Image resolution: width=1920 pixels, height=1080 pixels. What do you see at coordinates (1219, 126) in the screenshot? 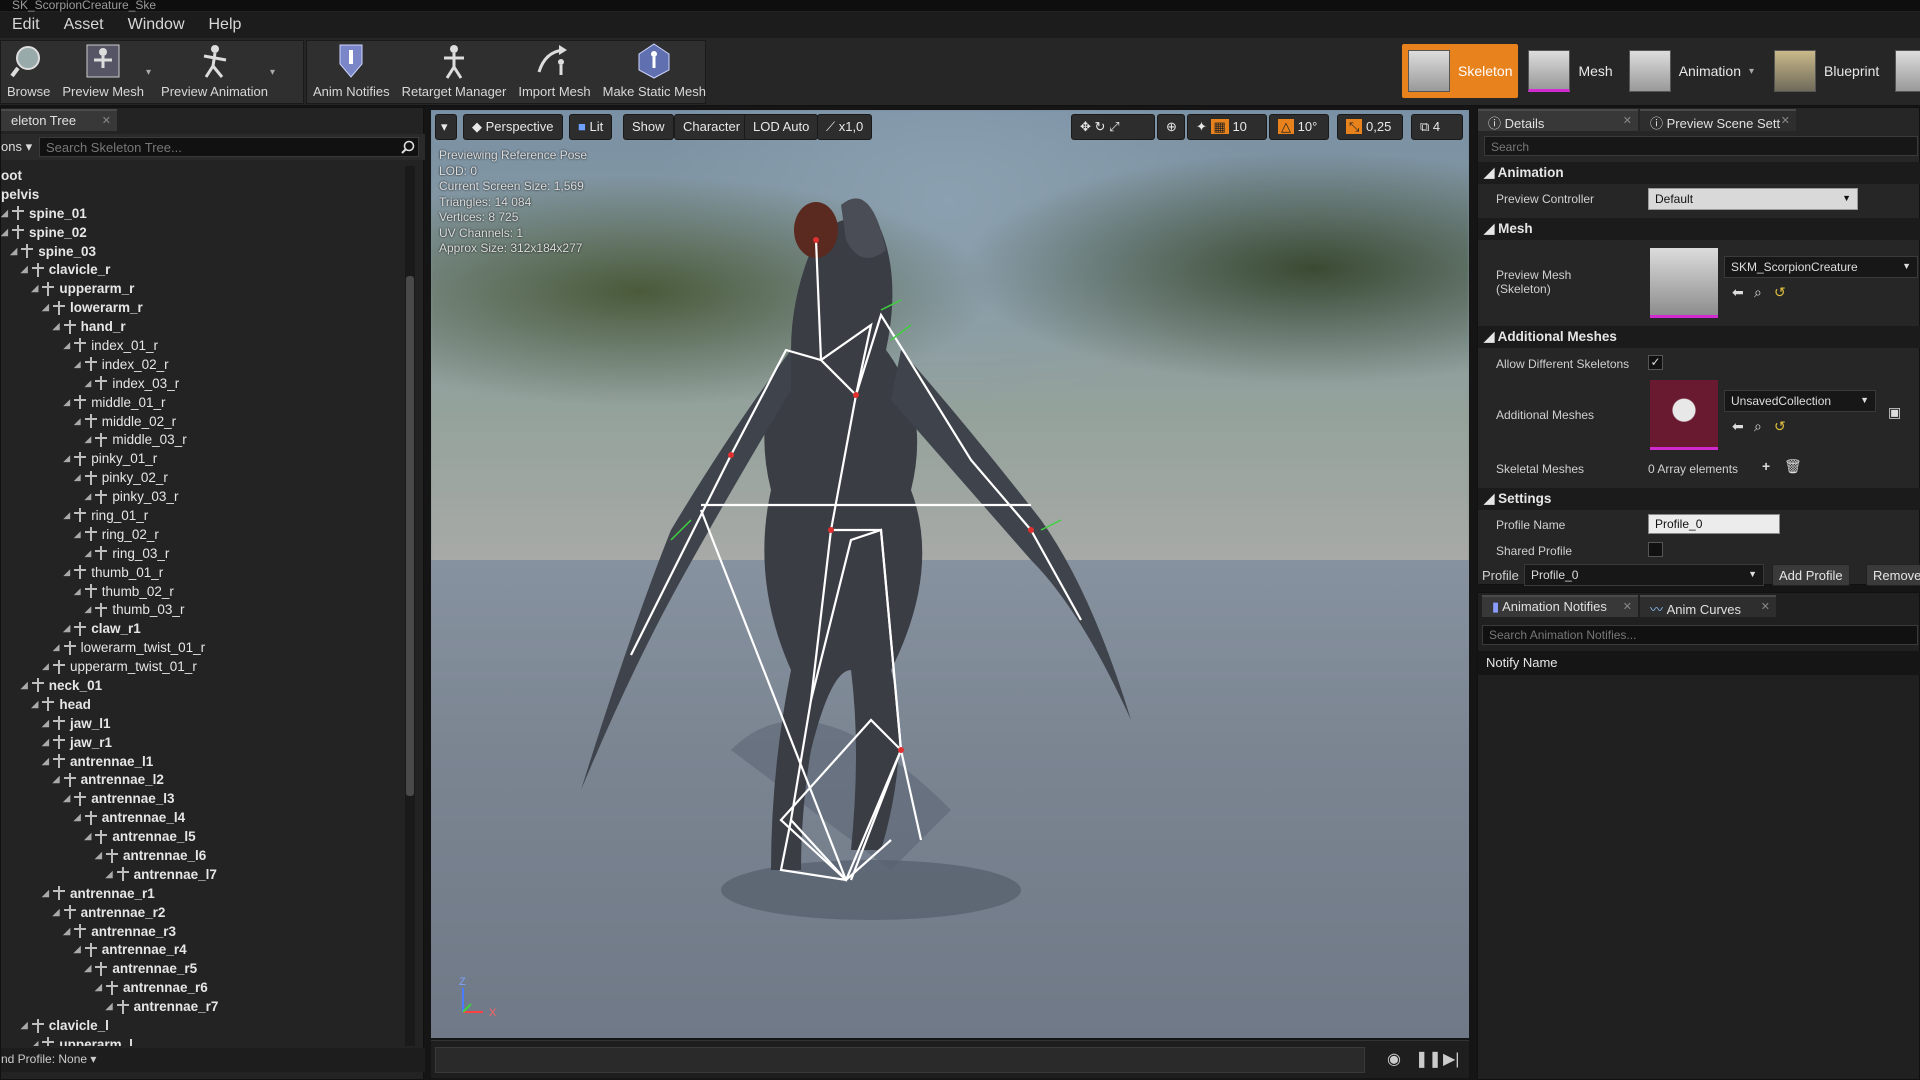
I see `grid-snap-icon: ▦` at bounding box center [1219, 126].